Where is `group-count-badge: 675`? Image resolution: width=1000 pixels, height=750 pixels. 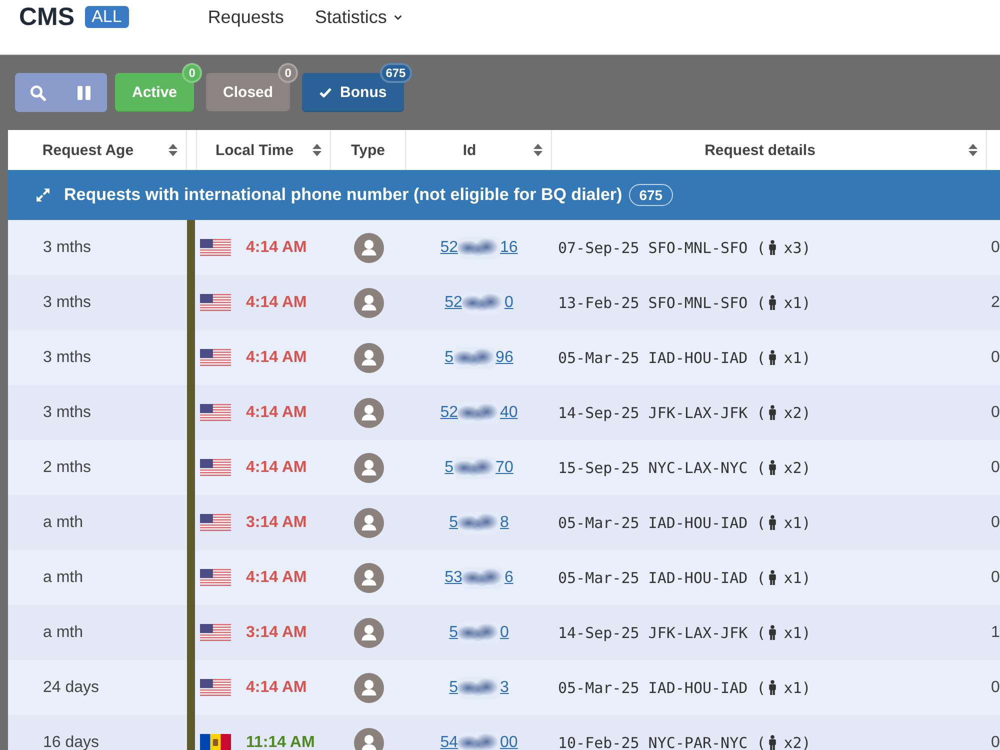 group-count-badge: 675 is located at coordinates (651, 195).